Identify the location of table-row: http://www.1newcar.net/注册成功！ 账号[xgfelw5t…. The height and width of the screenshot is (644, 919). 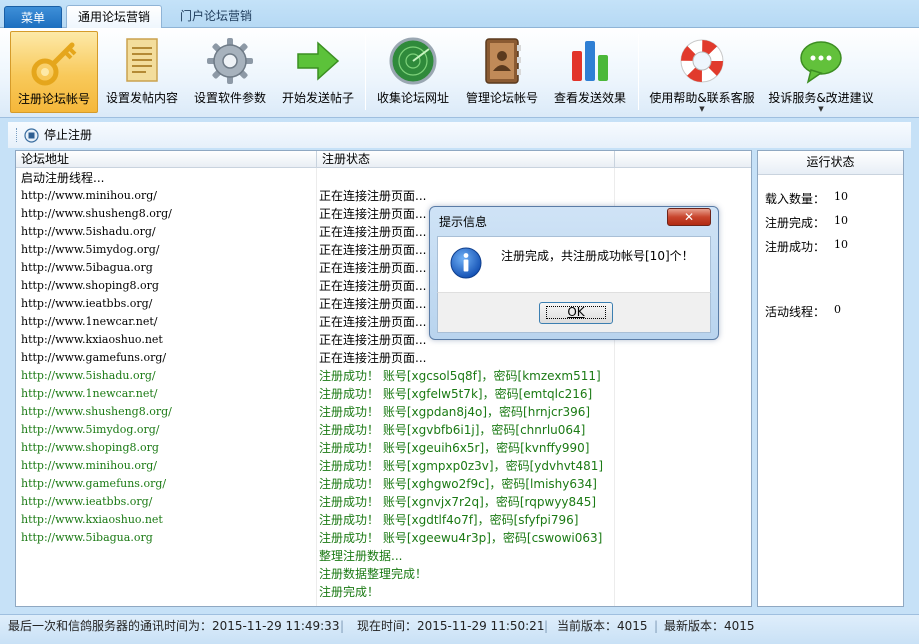
(383, 394).